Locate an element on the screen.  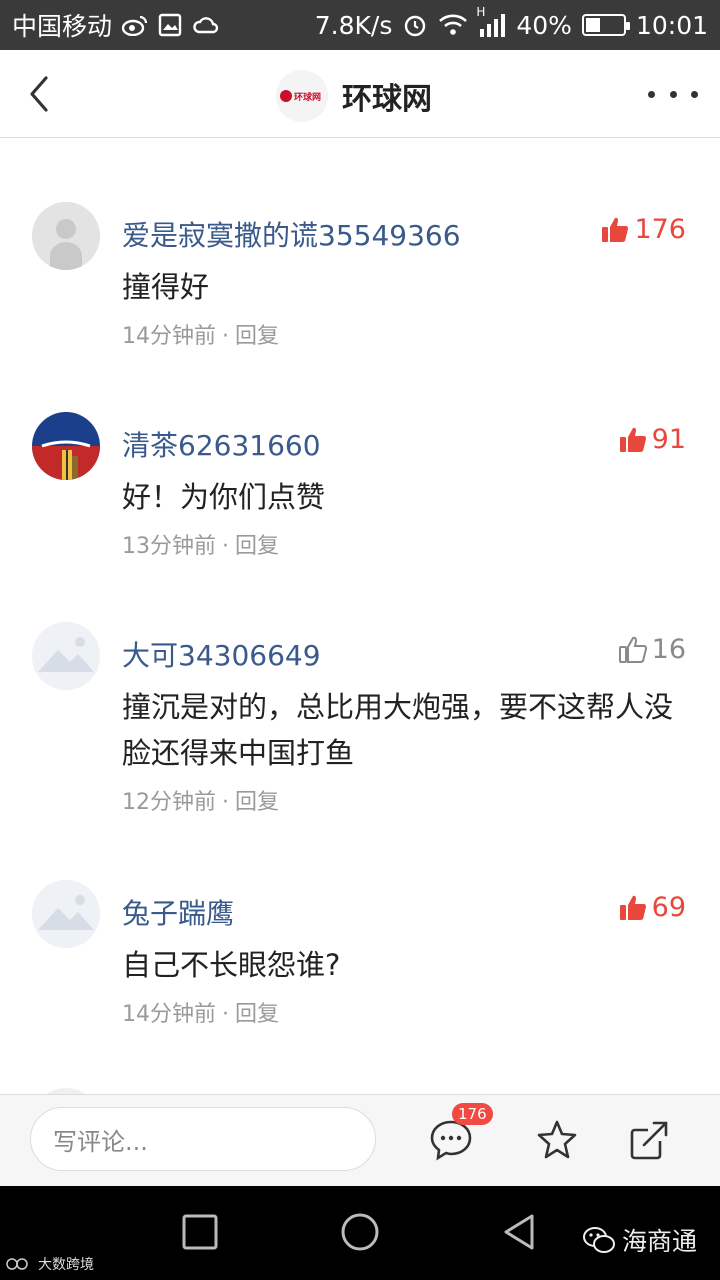
alarm-icon is located at coordinates (415, 25).